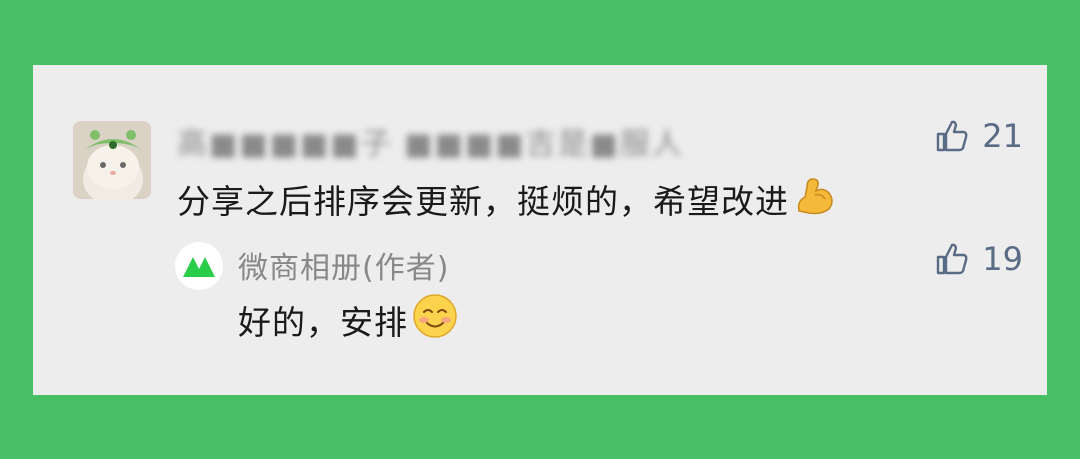  What do you see at coordinates (1002, 259) in the screenshot?
I see `reply-like-count: 19` at bounding box center [1002, 259].